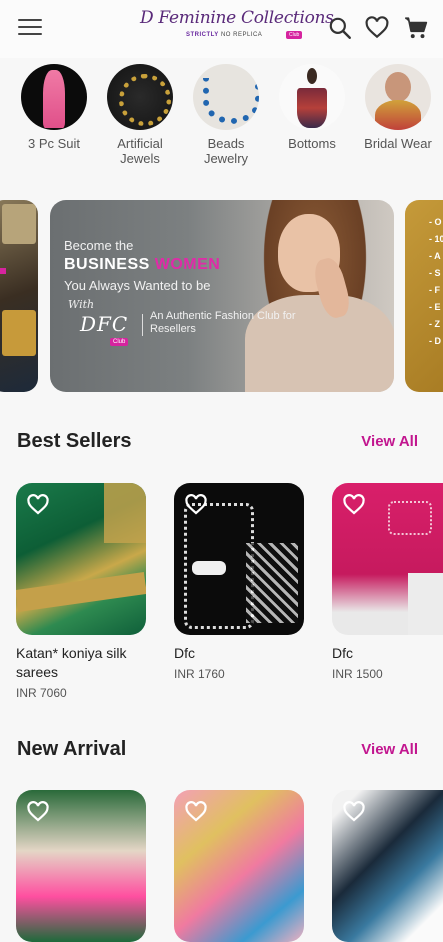  Describe the element at coordinates (223, 322) in the screenshot. I see `banner-tagline: An Authentic Fashion Club for Resellers` at that location.